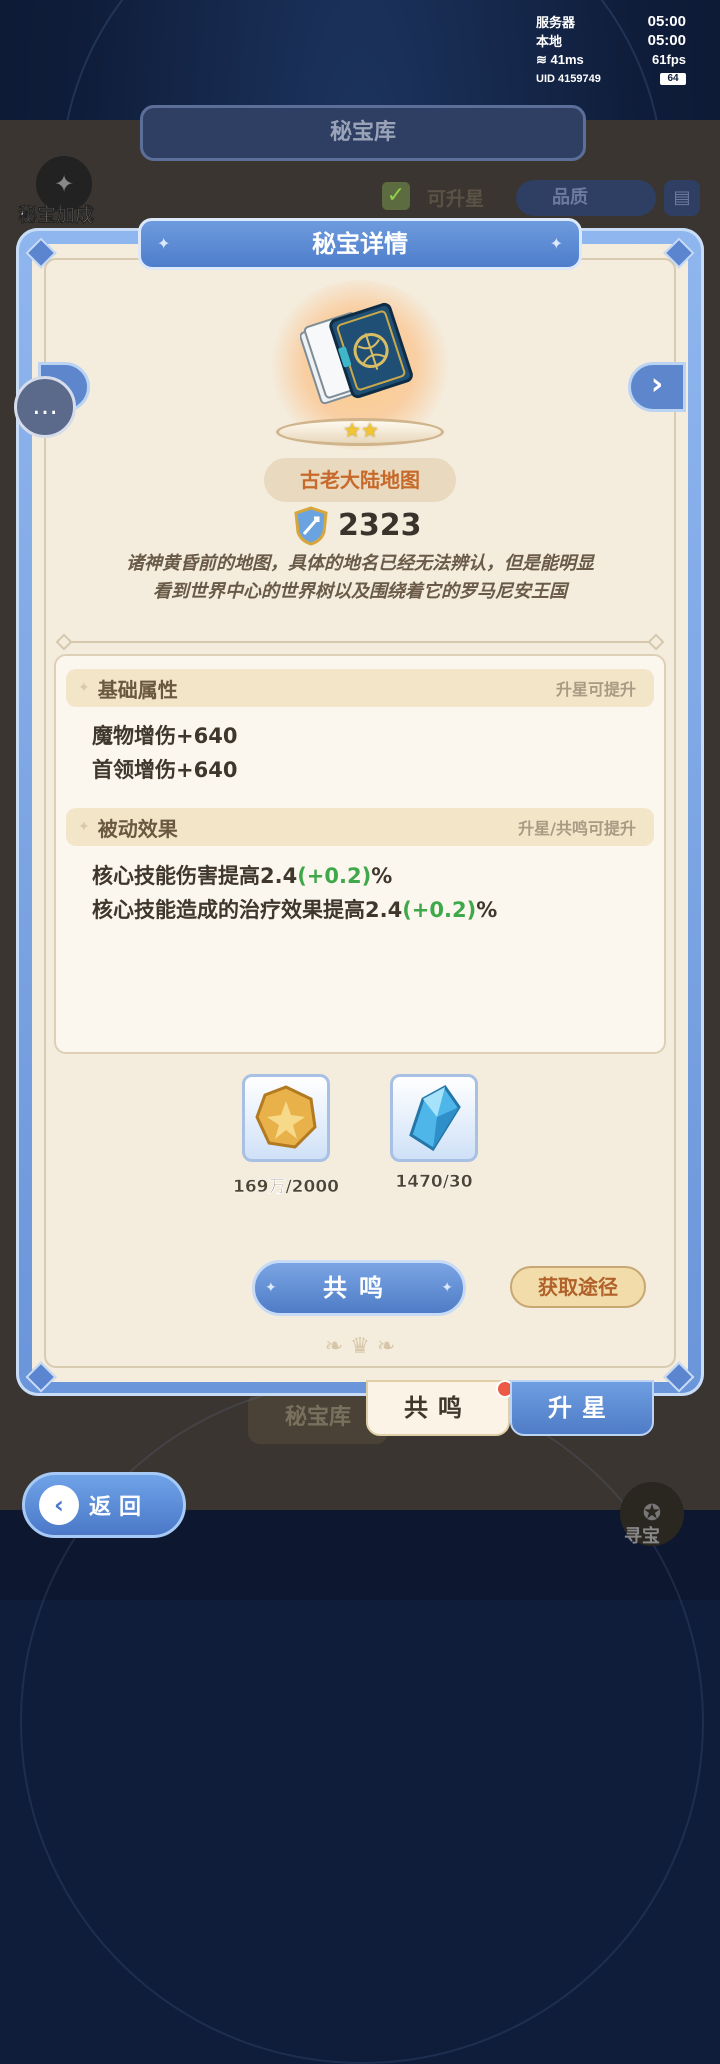 This screenshot has width=720, height=2064. What do you see at coordinates (356, 353) in the screenshot?
I see `ancient-map-book-icon` at bounding box center [356, 353].